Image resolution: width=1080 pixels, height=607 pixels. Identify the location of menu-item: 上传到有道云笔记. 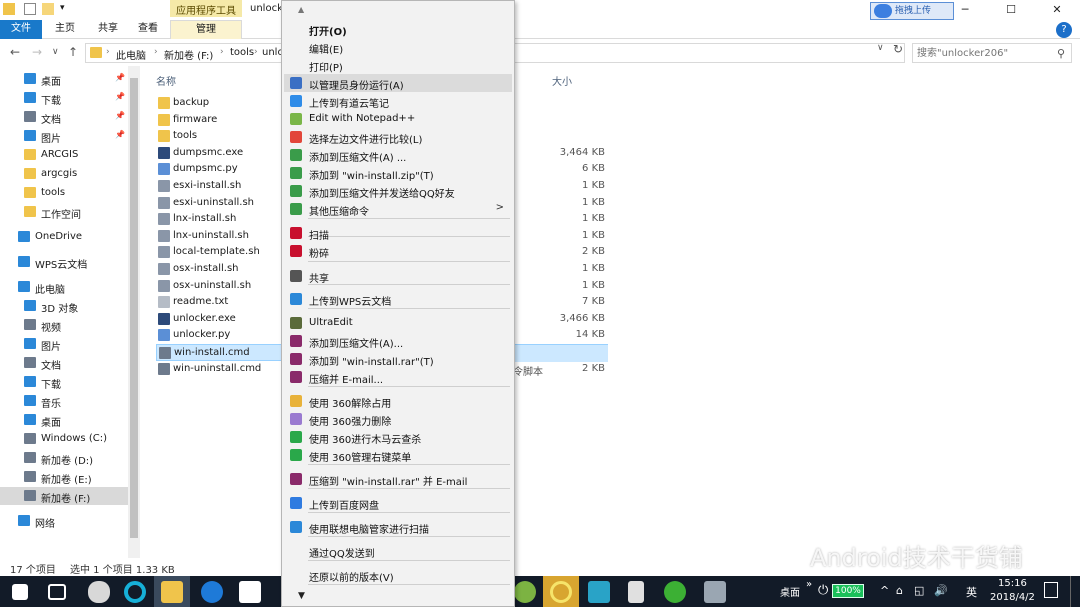
(398, 101).